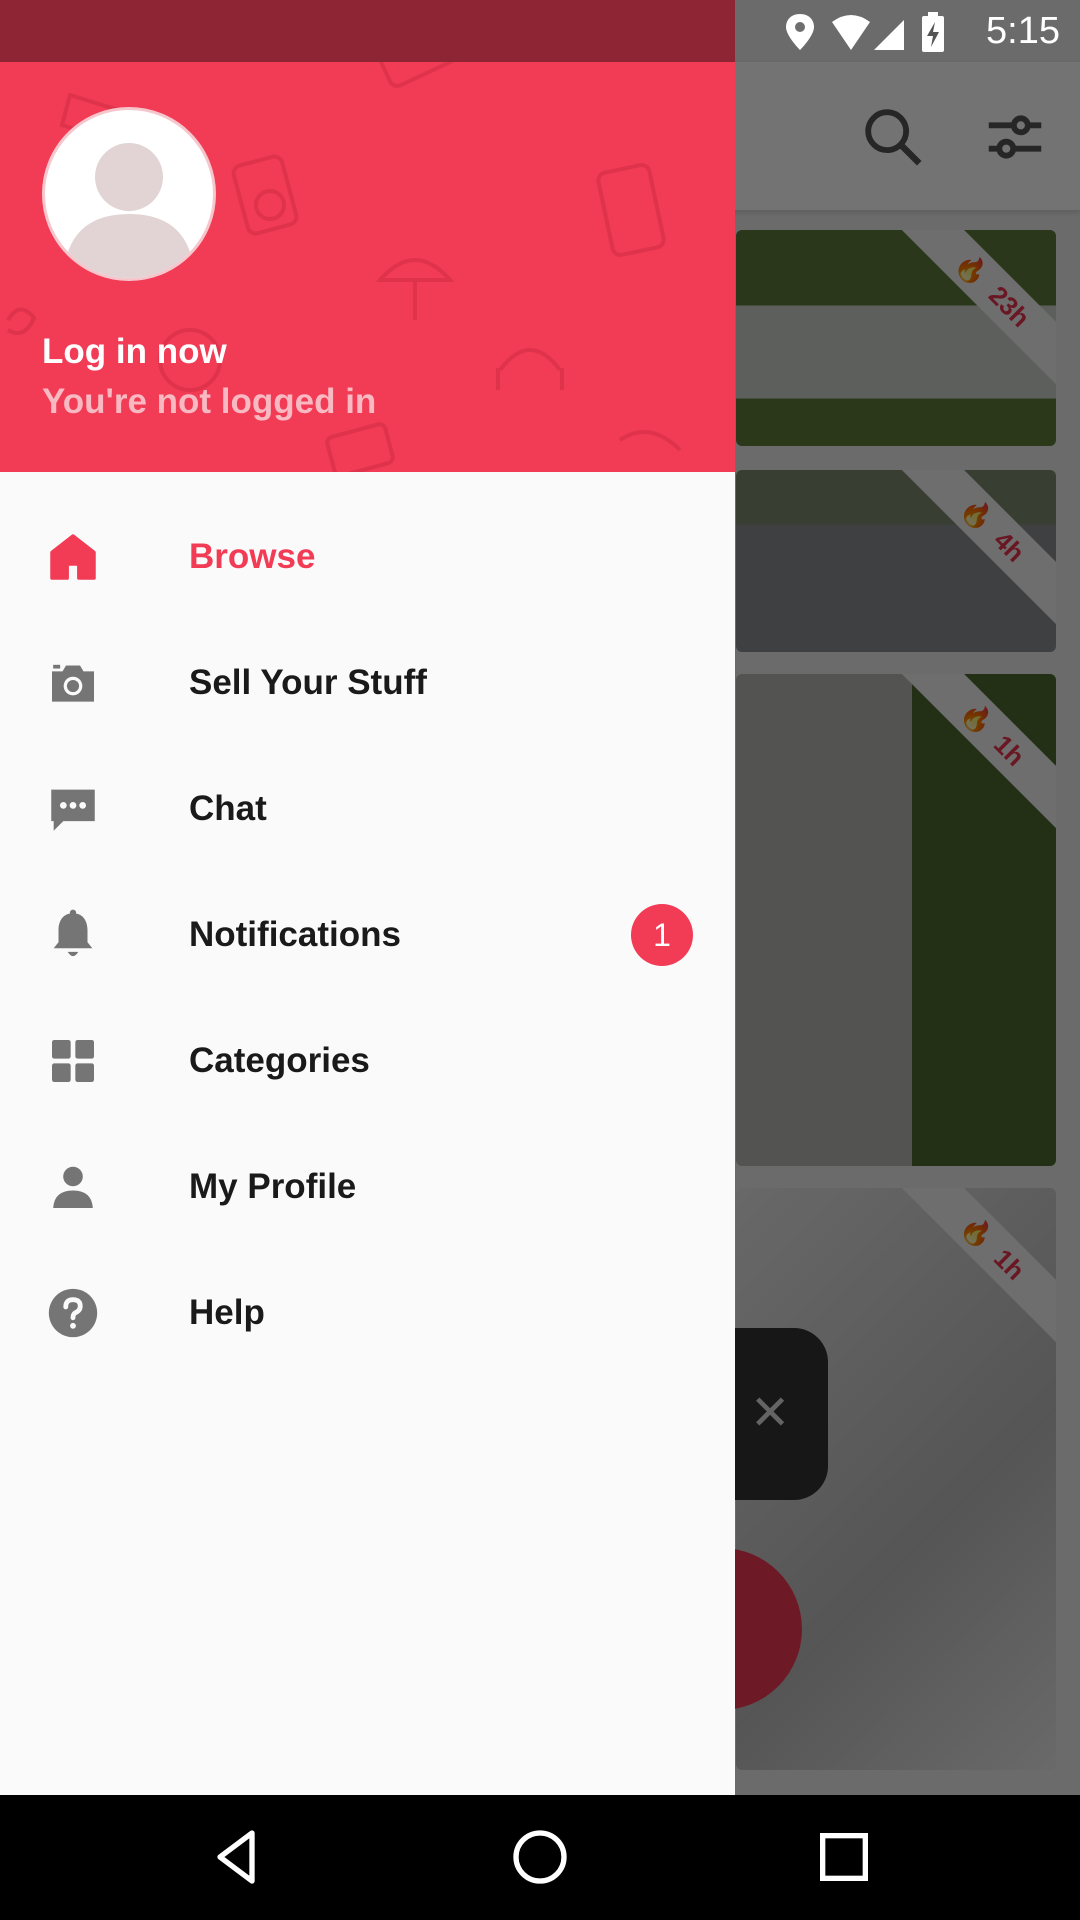  What do you see at coordinates (134, 352) in the screenshot?
I see `login-title: Log in now` at bounding box center [134, 352].